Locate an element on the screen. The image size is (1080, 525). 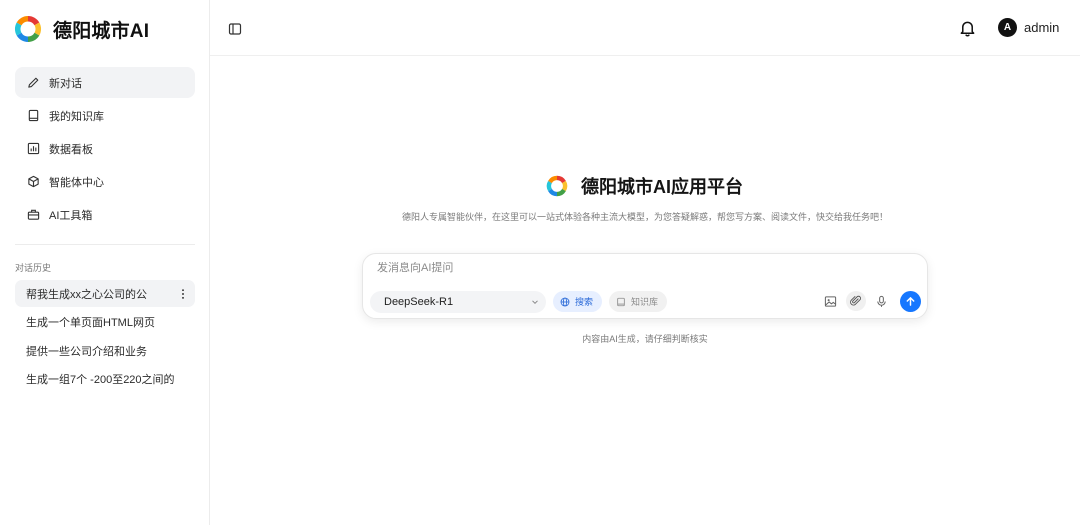
sidebar-item-dashboard: 数据看板 is located at coordinates (105, 148).